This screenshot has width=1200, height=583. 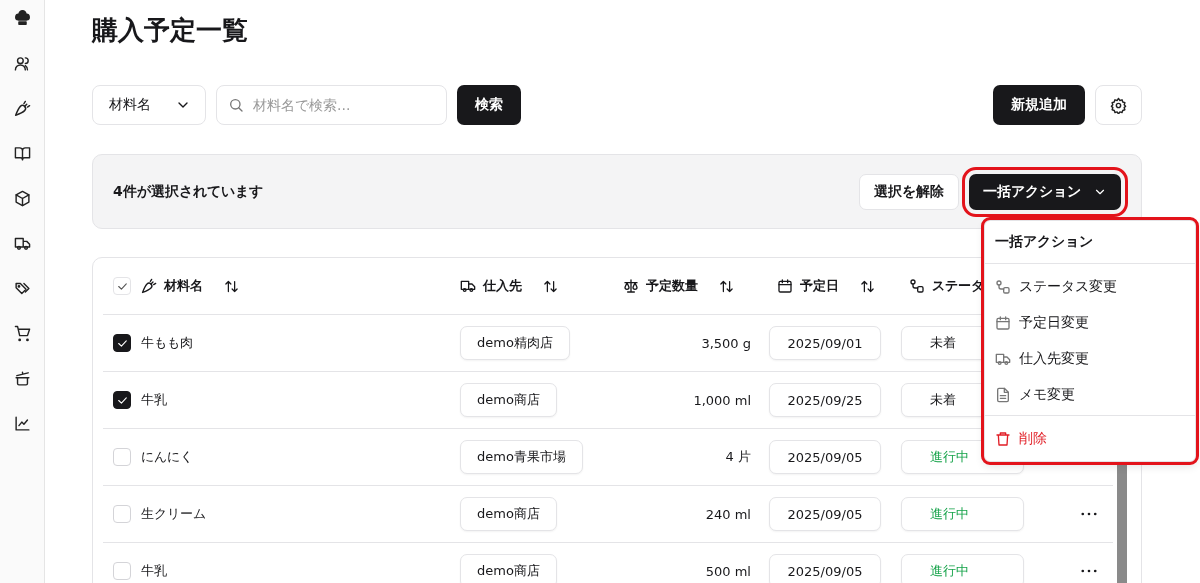 I want to click on users-icon, so click(x=22, y=63).